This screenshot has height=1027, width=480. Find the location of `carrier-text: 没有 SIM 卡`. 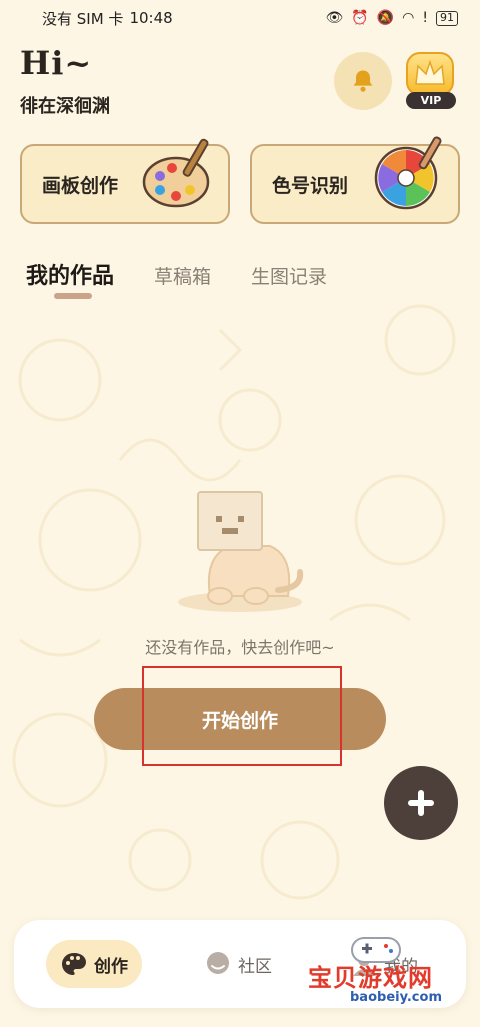

carrier-text: 没有 SIM 卡 is located at coordinates (83, 18).